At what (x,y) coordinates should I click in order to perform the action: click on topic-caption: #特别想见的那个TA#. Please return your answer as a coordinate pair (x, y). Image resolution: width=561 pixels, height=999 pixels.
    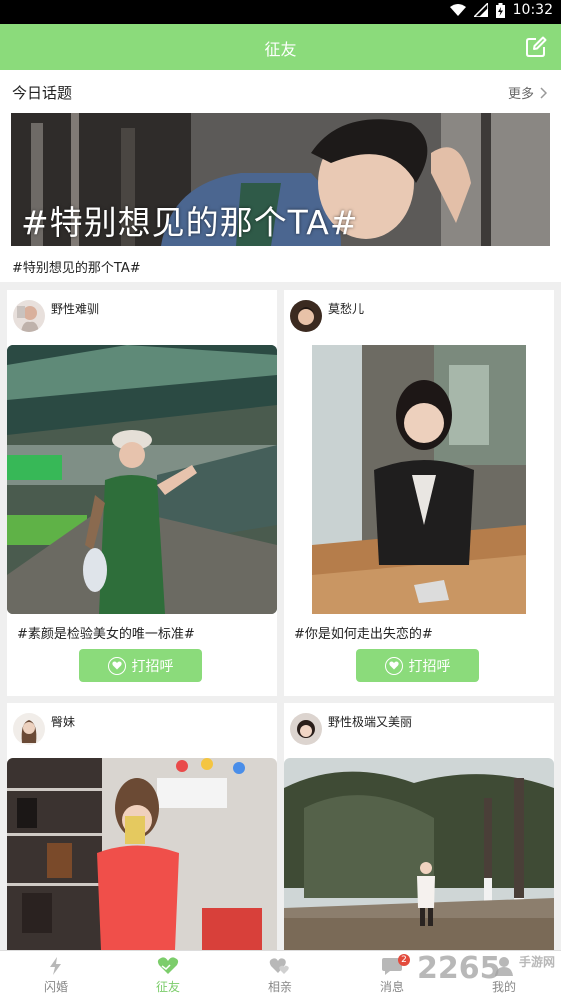
    Looking at the image, I should click on (76, 266).